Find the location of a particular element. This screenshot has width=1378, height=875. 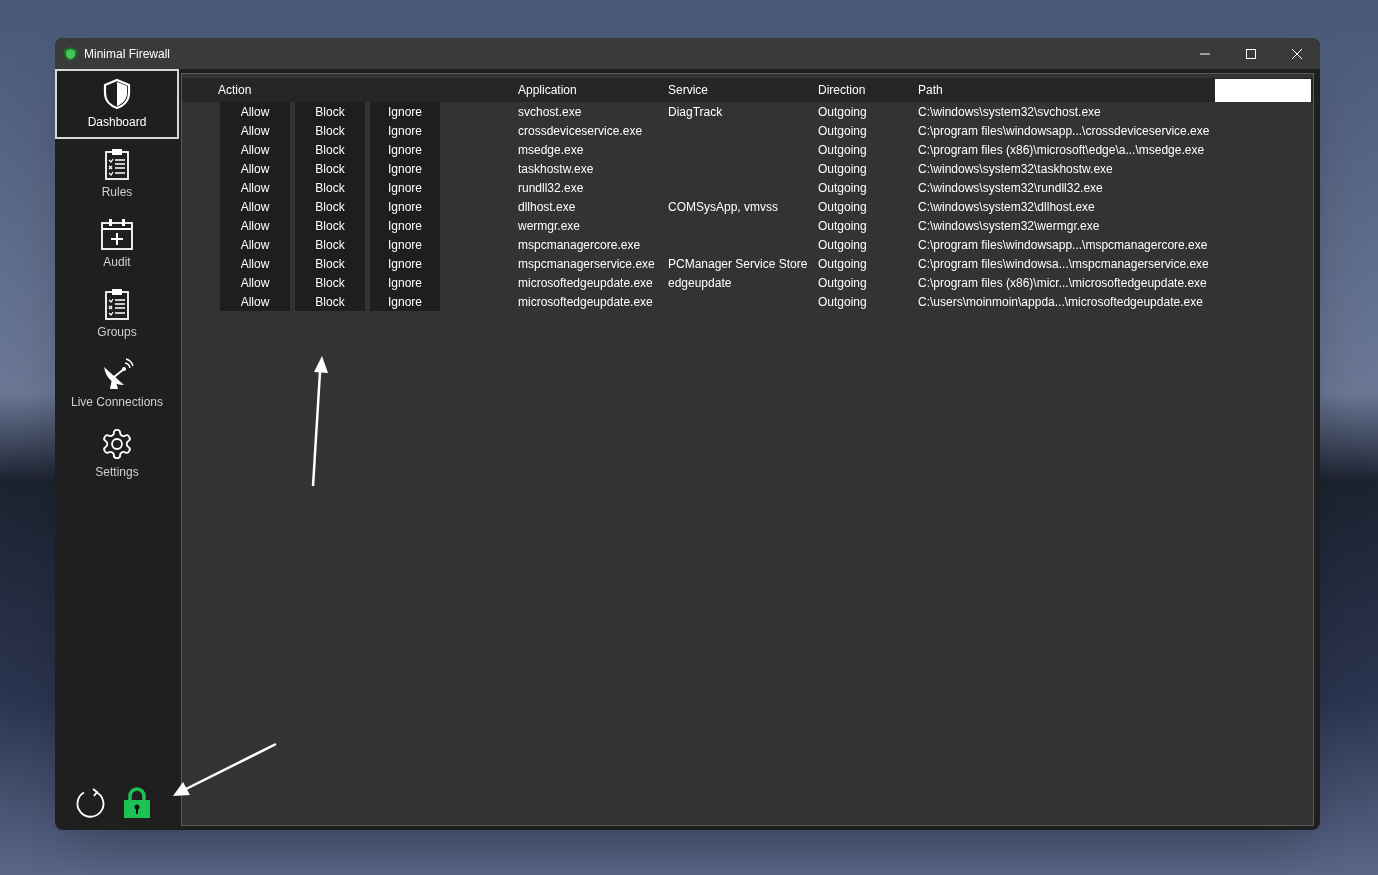

table-row: rundll32.exe Outgoing C:\windows\system32\rundll32.exe is located at coordinates (864, 187).